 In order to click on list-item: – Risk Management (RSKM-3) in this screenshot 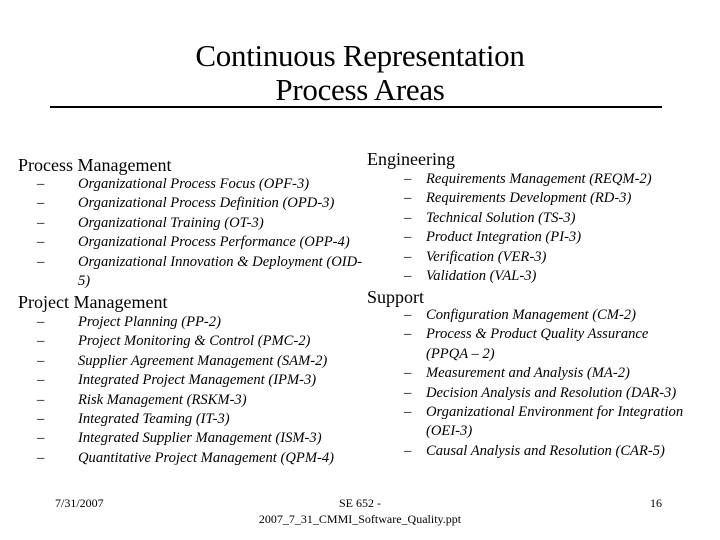, I will do `click(185, 400)`.